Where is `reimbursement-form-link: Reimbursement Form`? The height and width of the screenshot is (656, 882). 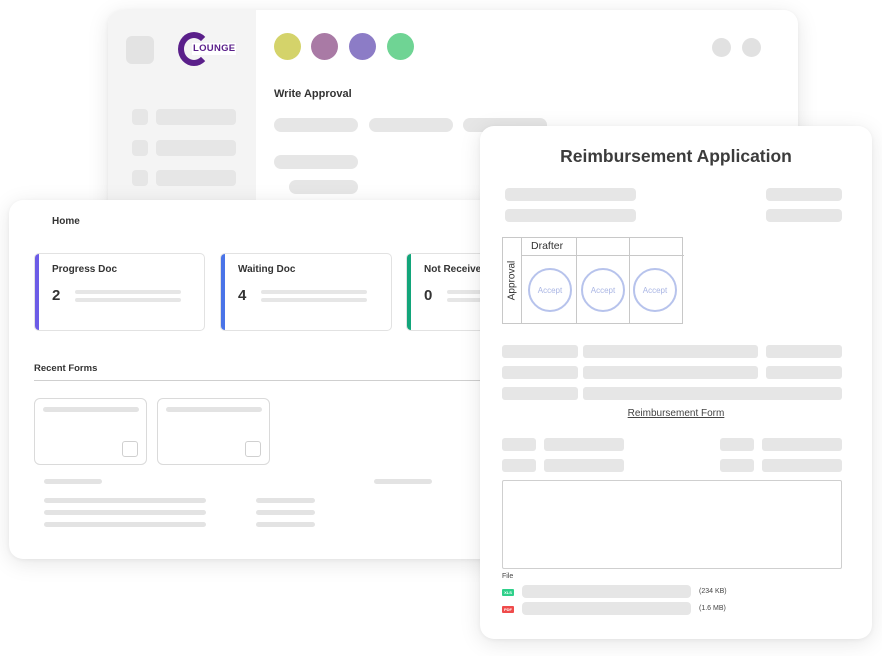
reimbursement-form-link: Reimbursement Form is located at coordinates (676, 413).